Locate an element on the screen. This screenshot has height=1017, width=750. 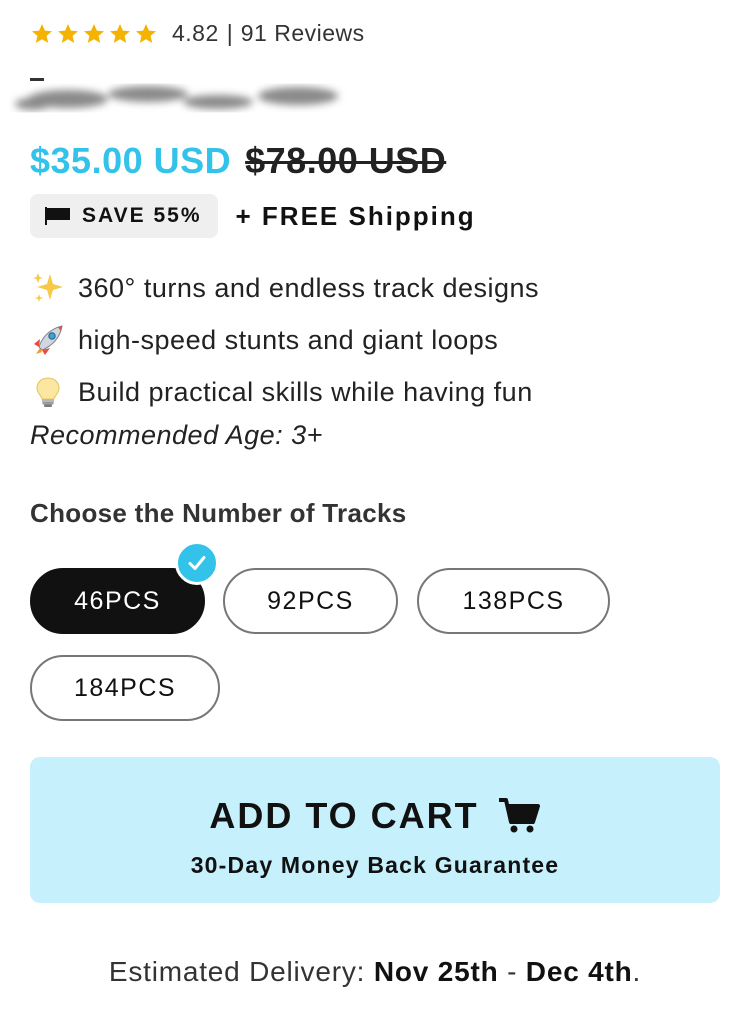
current-price: $35.00 USD is located at coordinates (131, 160).